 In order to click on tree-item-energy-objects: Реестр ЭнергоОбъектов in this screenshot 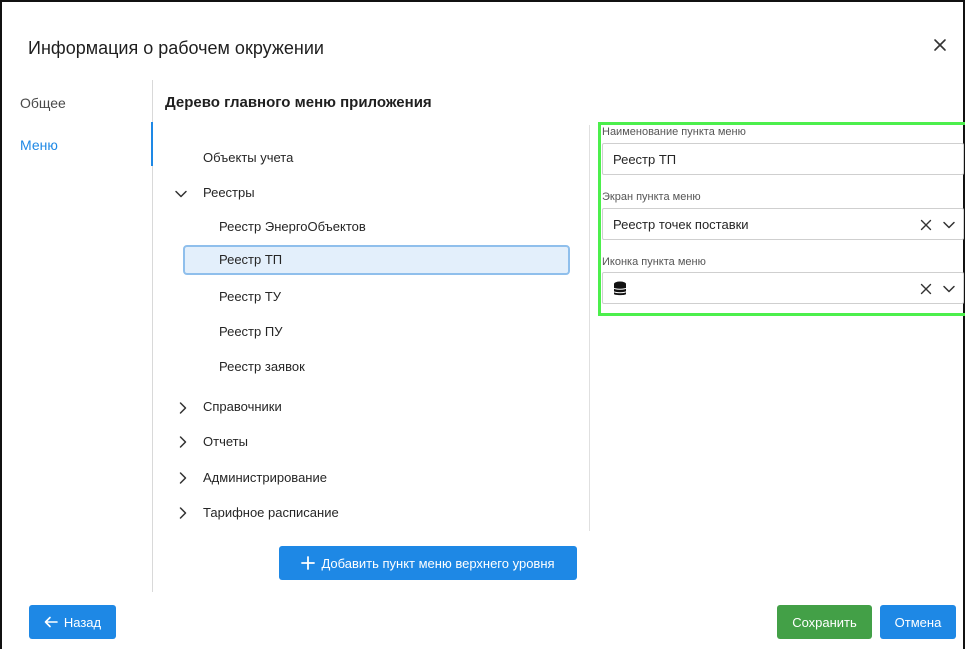, I will do `click(292, 227)`.